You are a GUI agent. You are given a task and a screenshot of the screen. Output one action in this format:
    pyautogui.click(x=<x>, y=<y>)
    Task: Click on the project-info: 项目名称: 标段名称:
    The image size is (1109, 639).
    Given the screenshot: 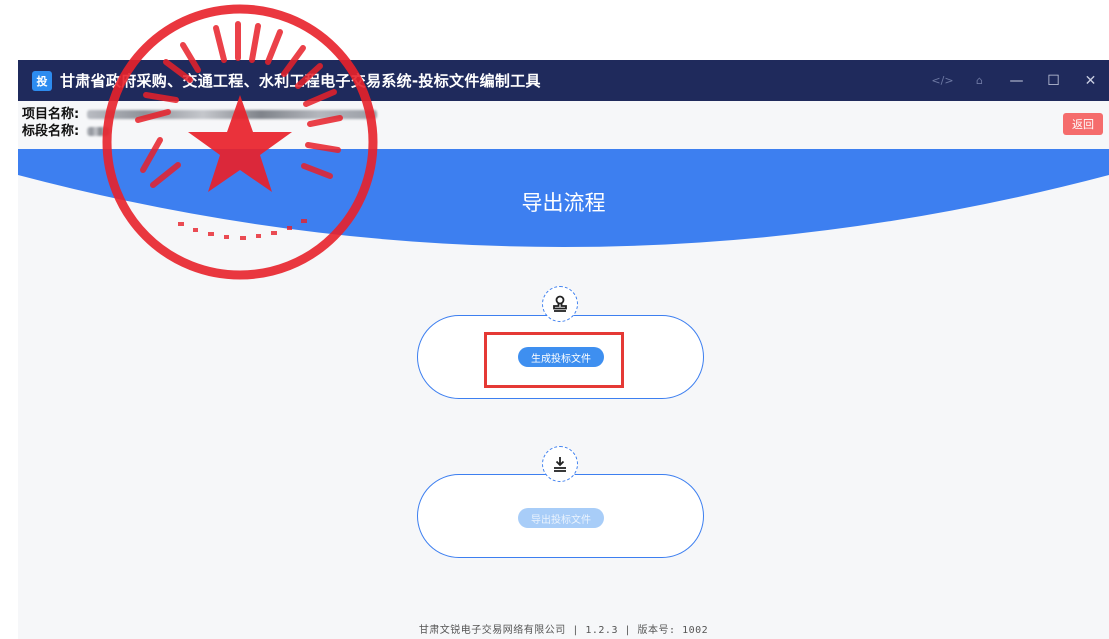 What is the action you would take?
    pyautogui.click(x=200, y=123)
    